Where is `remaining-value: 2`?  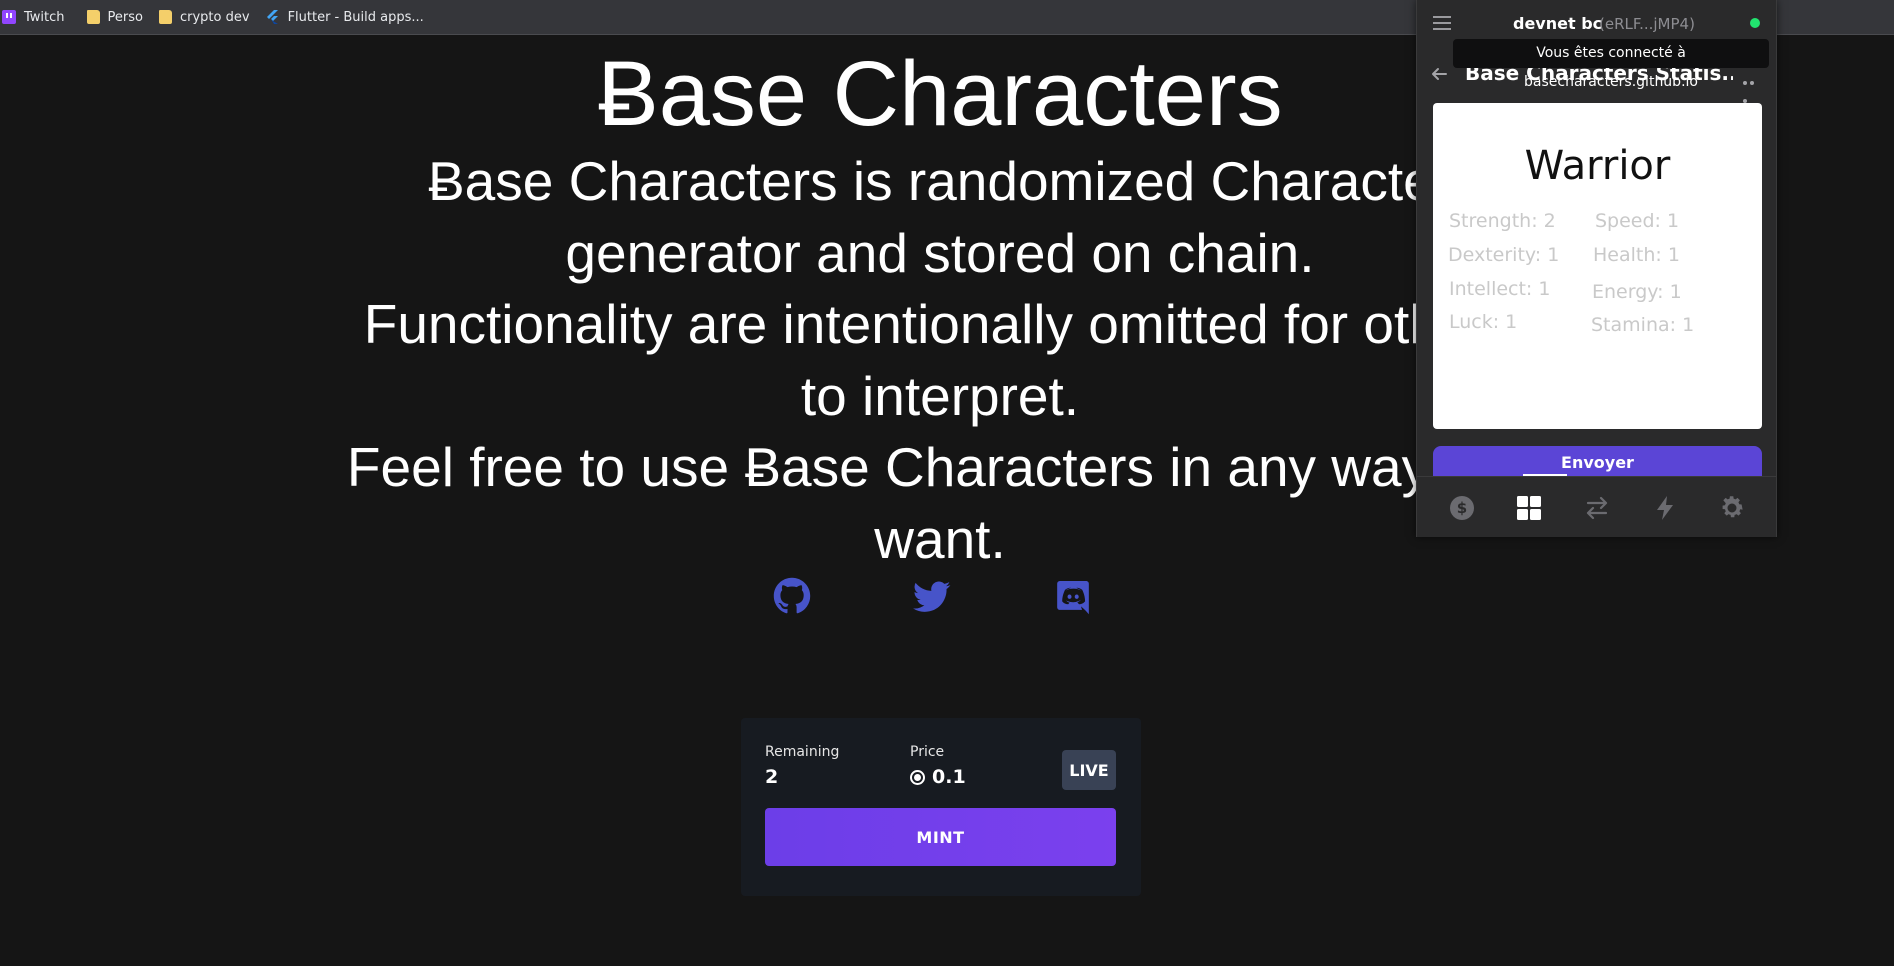 remaining-value: 2 is located at coordinates (772, 777).